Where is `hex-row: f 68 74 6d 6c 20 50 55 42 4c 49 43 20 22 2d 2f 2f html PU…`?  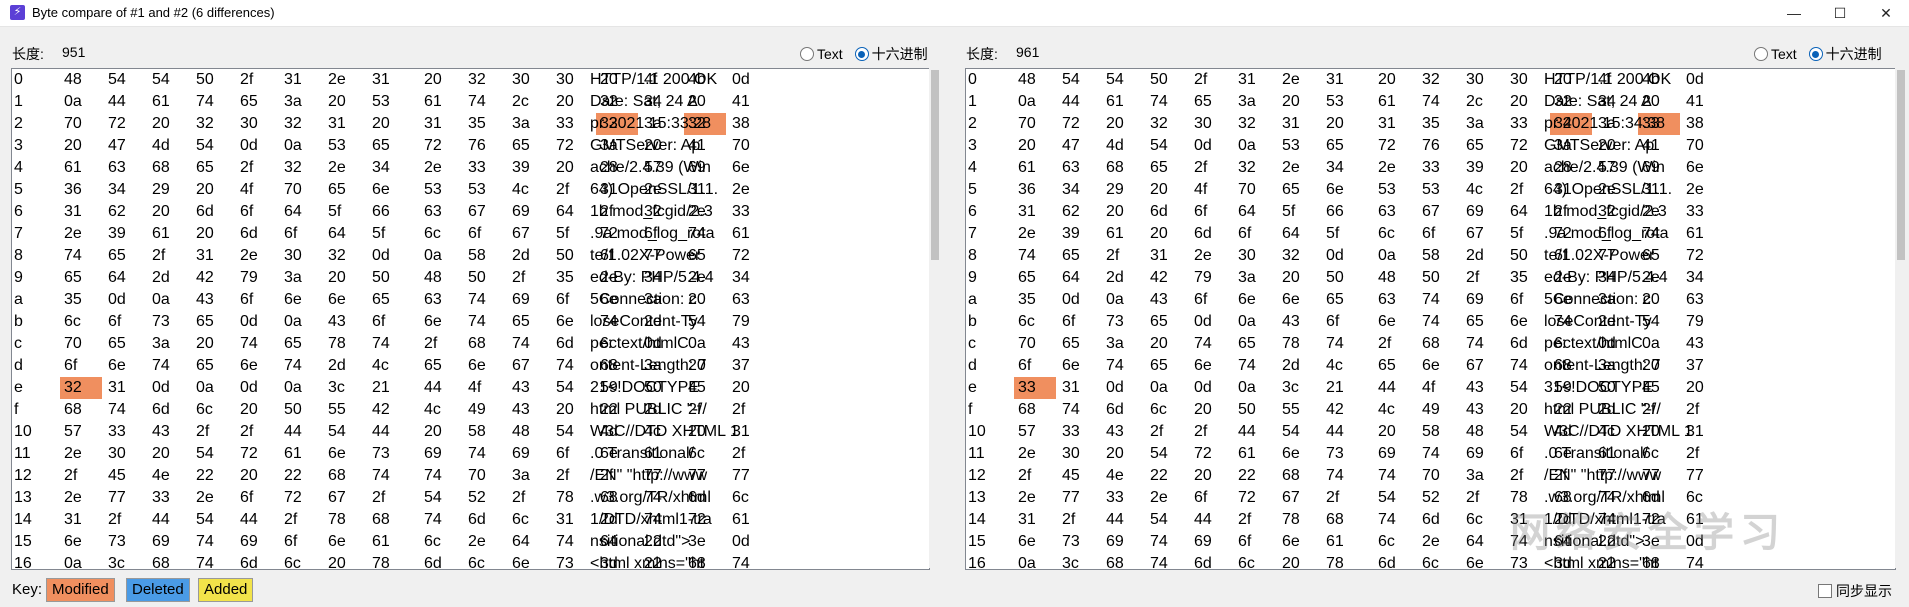 hex-row: f 68 74 6d 6c 20 50 55 42 4c 49 43 20 22 2d 2f 2f html PU… is located at coordinates (1430, 410).